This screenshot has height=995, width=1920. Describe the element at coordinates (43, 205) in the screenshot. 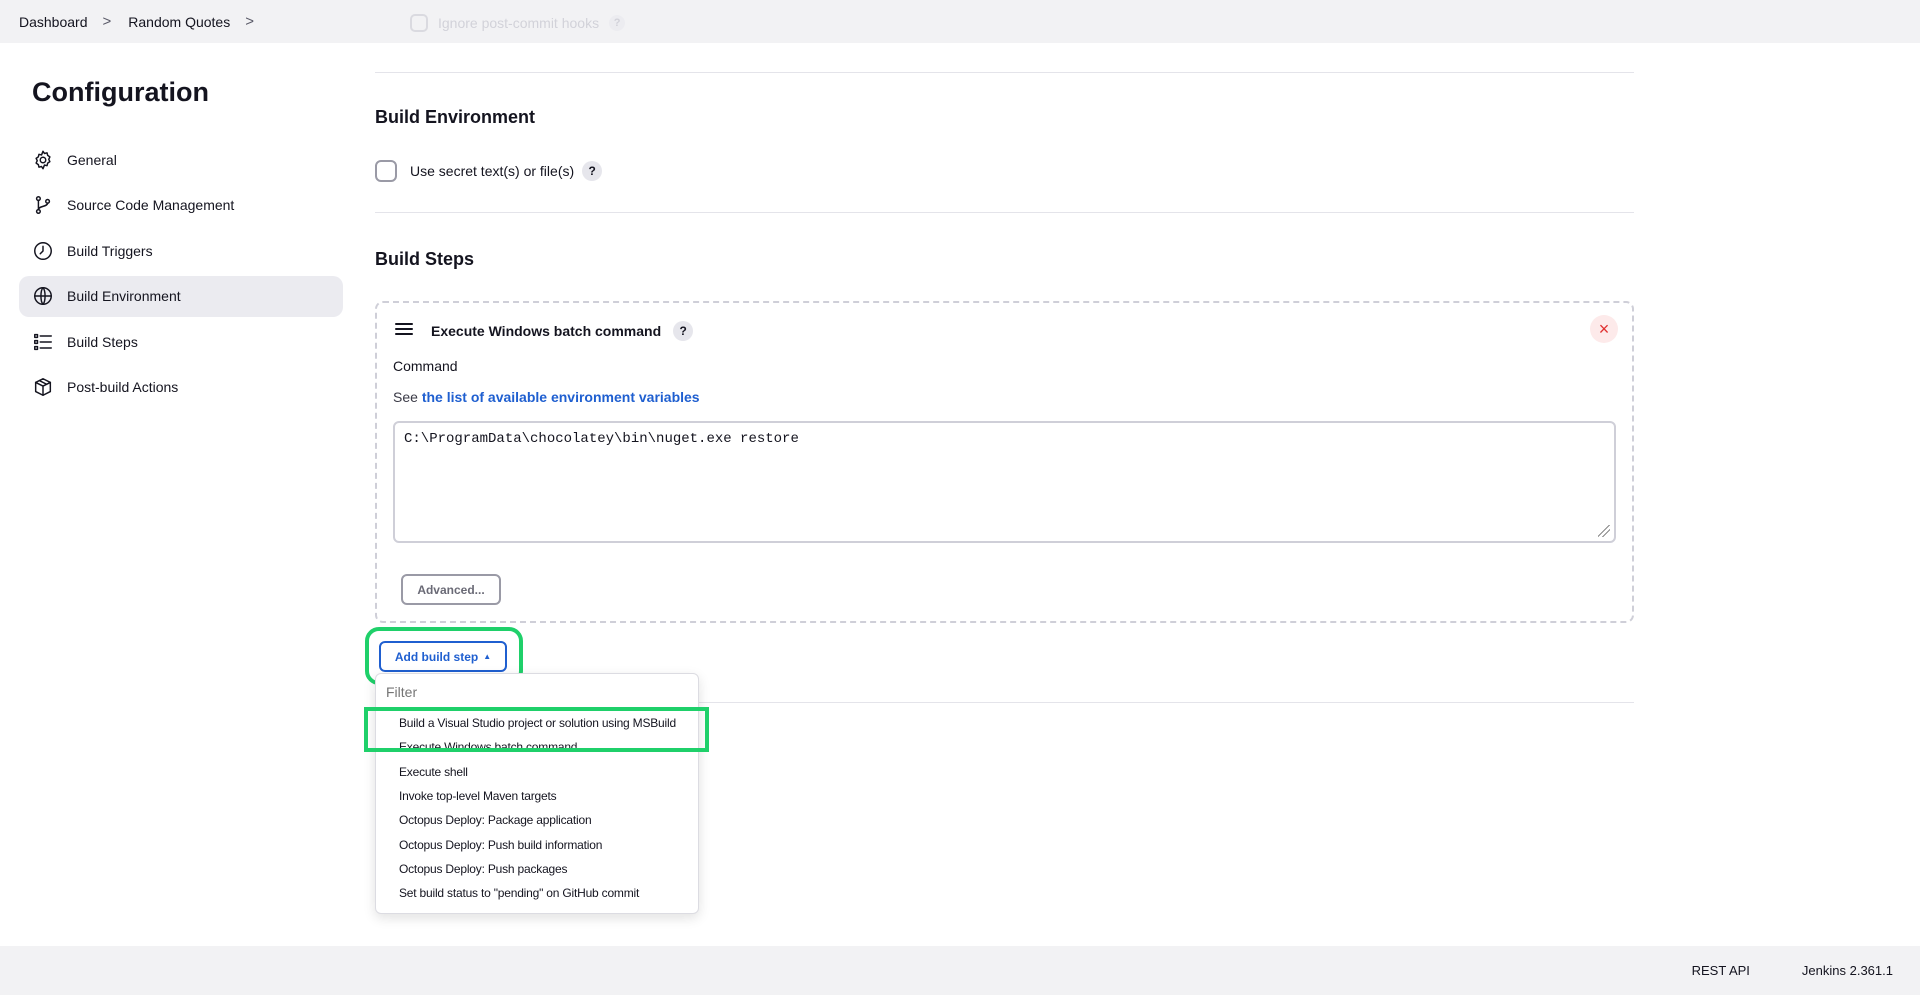

I see `branch-icon` at that location.